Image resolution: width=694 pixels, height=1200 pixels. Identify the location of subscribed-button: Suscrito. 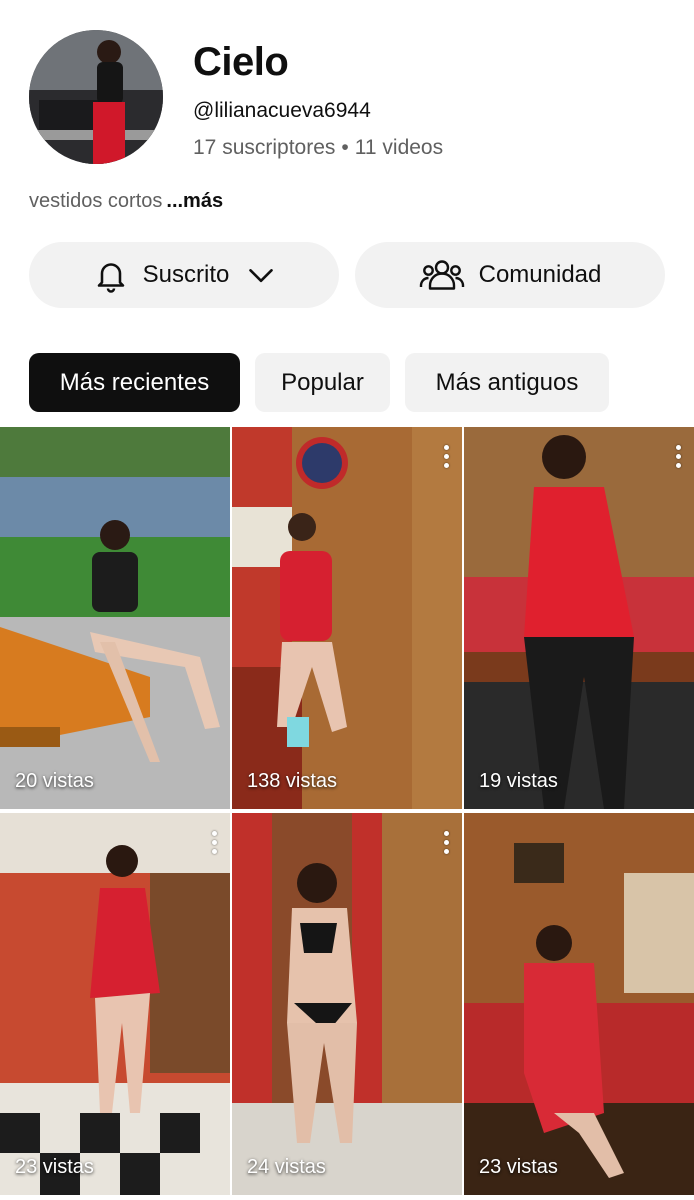
(184, 275).